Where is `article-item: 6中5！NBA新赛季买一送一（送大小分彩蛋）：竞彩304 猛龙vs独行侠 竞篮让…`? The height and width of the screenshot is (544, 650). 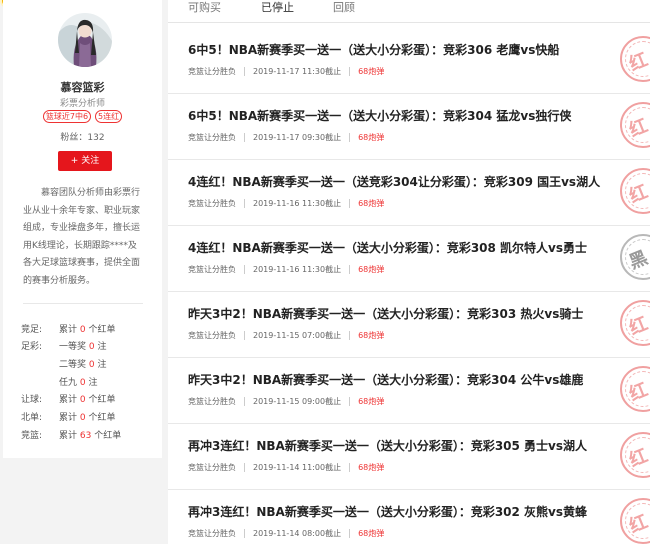
article-item: 6中5！NBA新赛季买一送一（送大小分彩蛋）：竞彩304 猛龙vs独行侠 竞篮让… is located at coordinates (409, 127).